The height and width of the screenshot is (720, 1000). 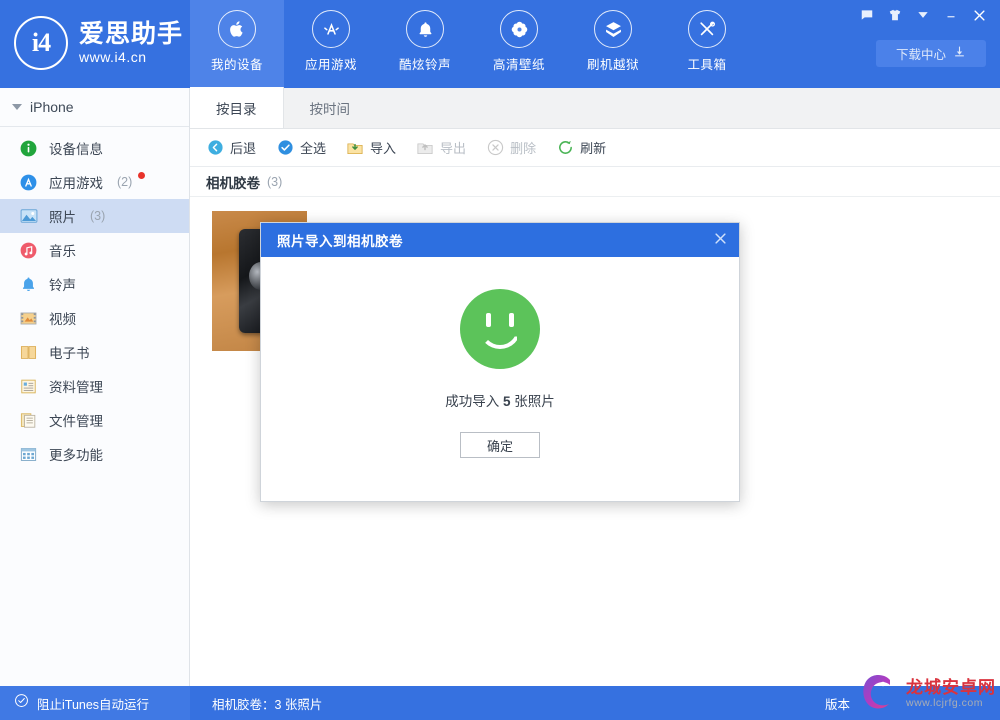 What do you see at coordinates (21, 703) in the screenshot?
I see `check-circle-icon` at bounding box center [21, 703].